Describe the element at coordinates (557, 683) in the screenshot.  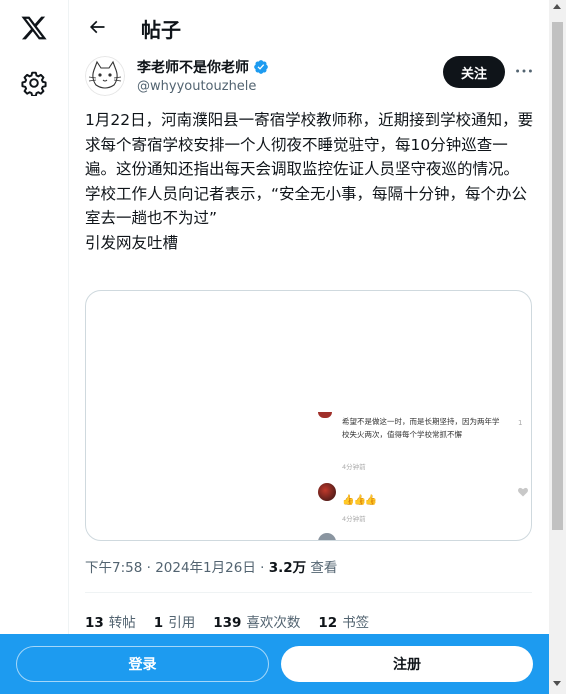
I see `scroll-down-arrow-icon` at that location.